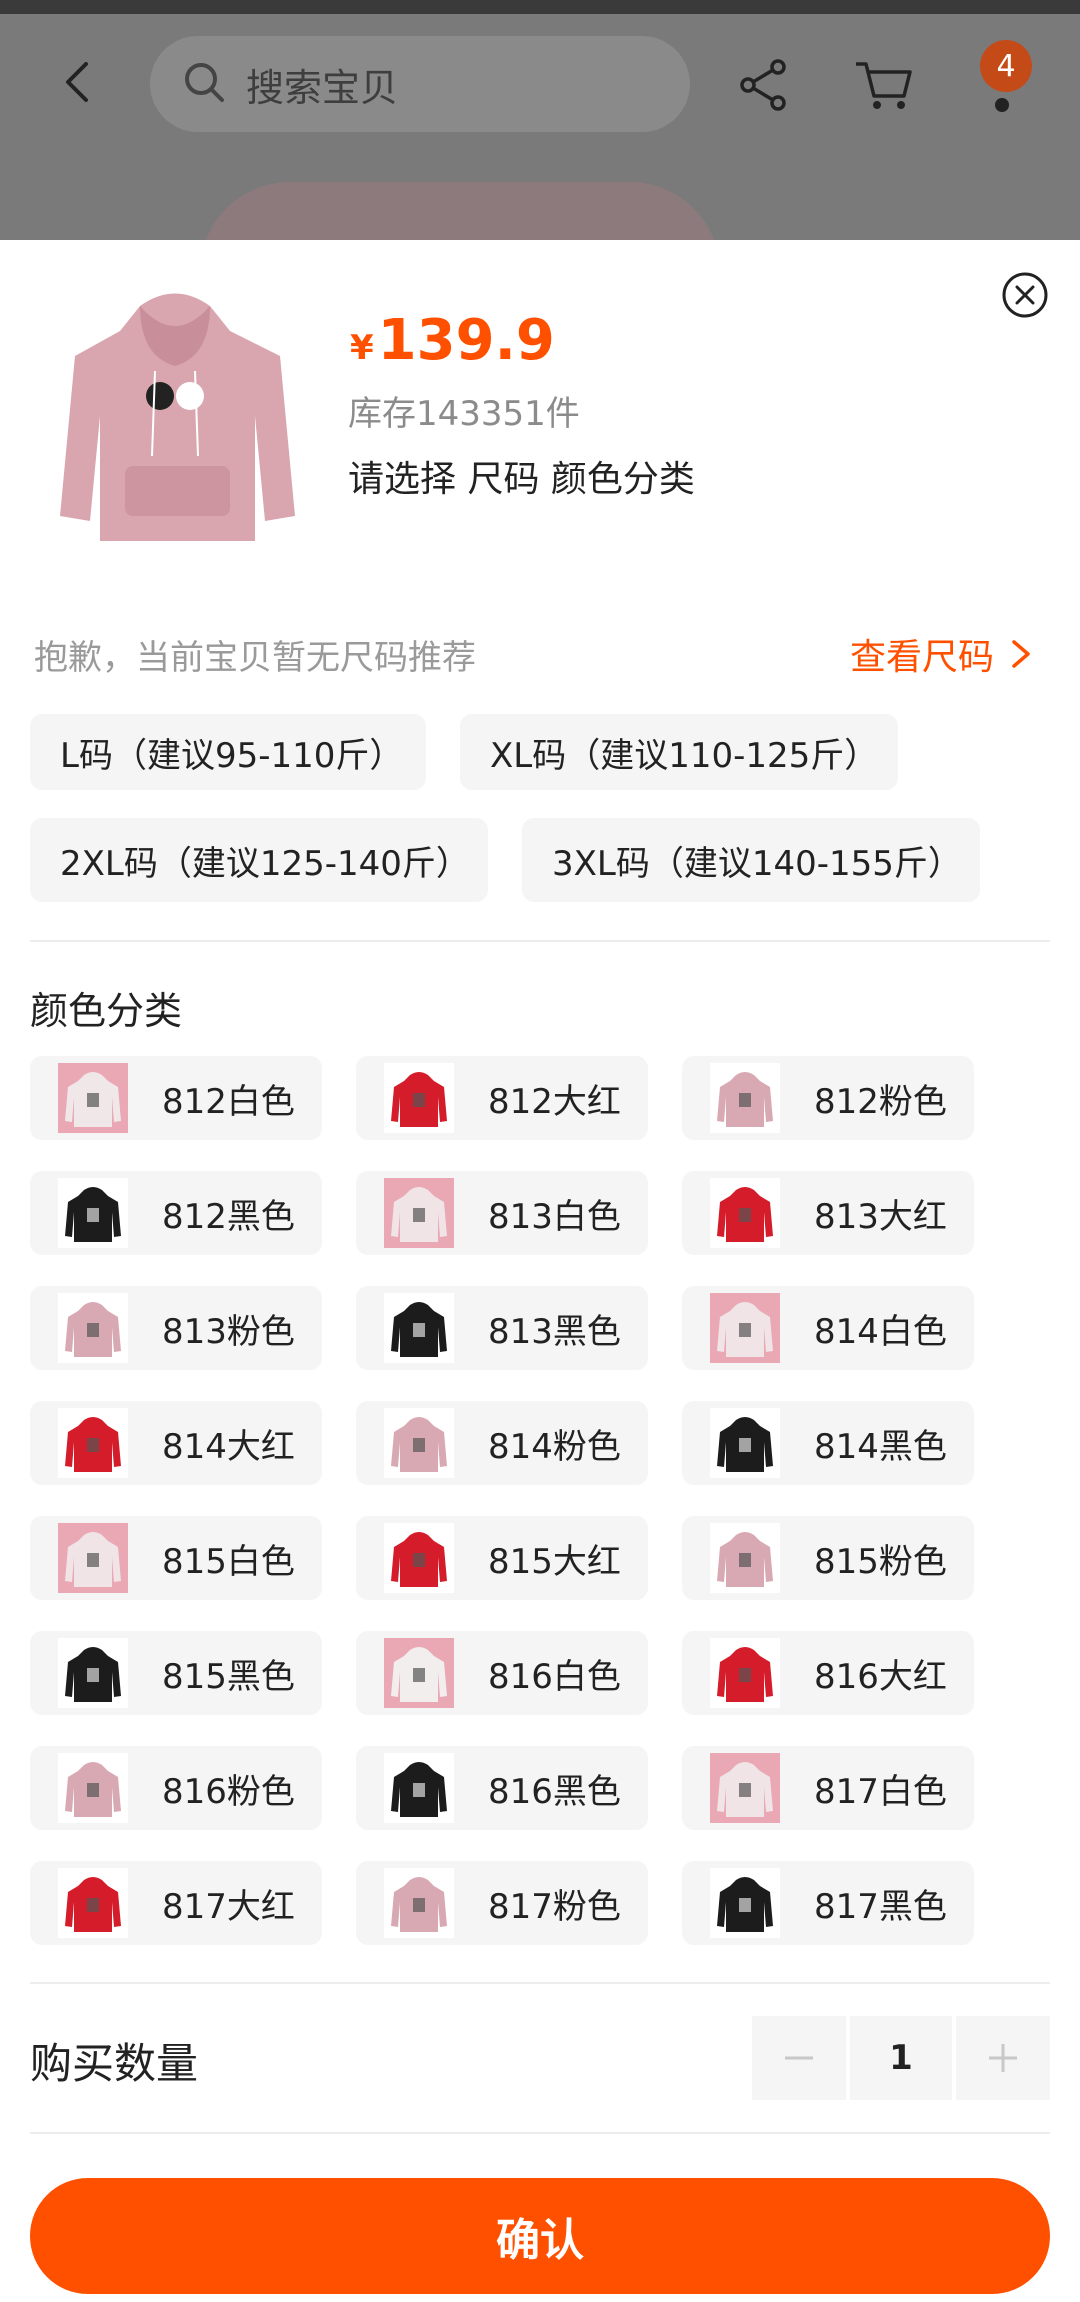  Describe the element at coordinates (942, 654) in the screenshot. I see `view-size-chart-link: 查看尺码` at that location.